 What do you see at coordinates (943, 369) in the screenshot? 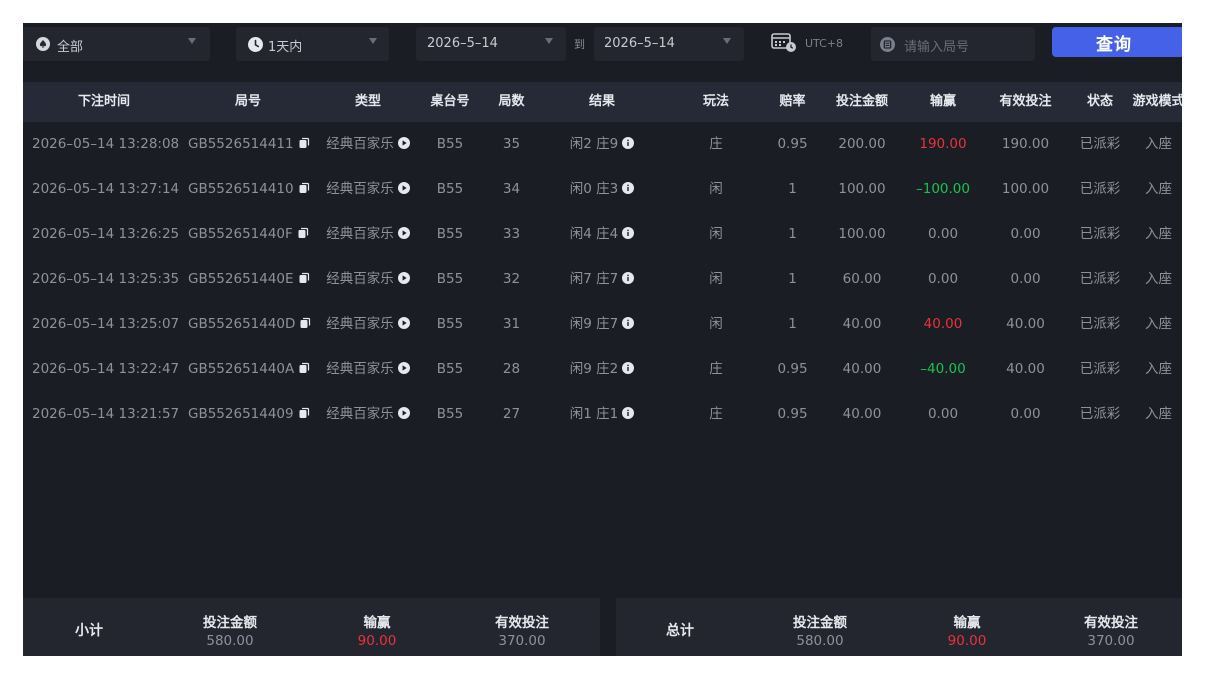
I see `win-loss-cell: –40.00` at bounding box center [943, 369].